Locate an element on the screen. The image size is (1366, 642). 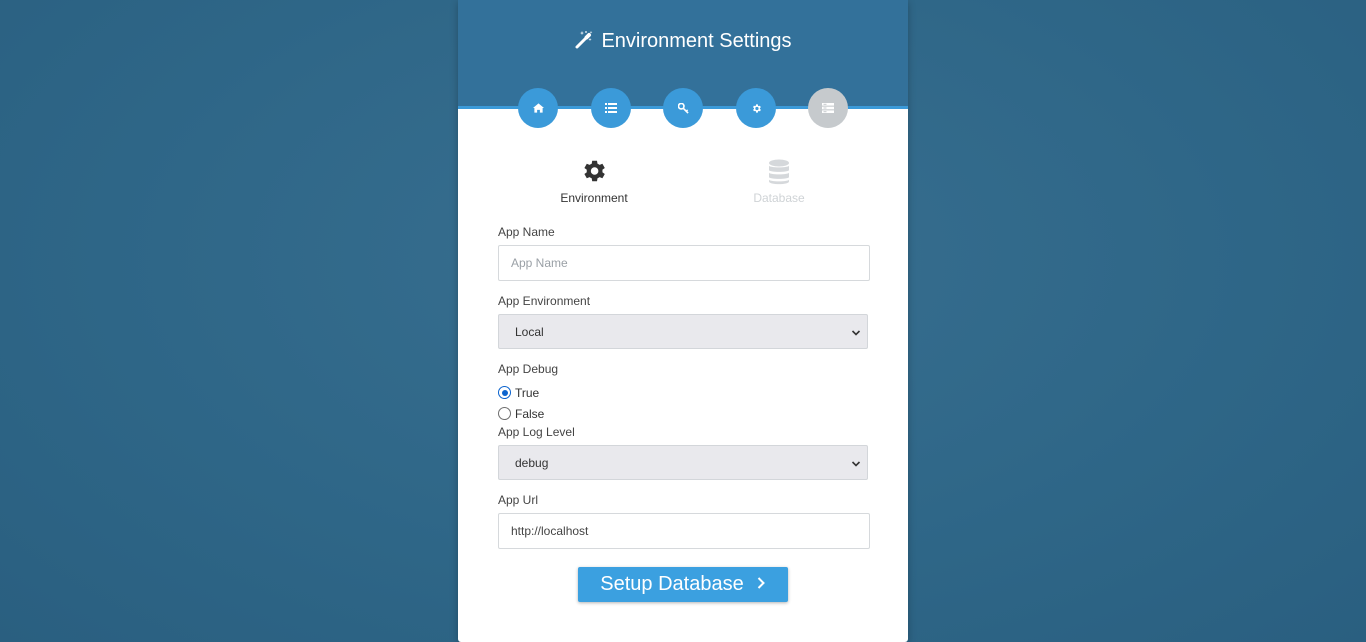
app-environment-group: App Environment Local is located at coordinates (684, 321).